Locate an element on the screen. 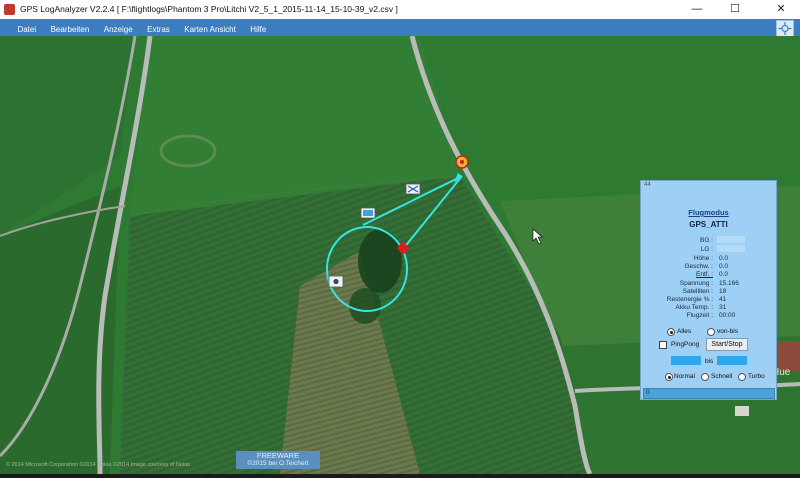 Image resolution: width=800 pixels, height=478 pixels. radio-von-bis is located at coordinates (711, 332).